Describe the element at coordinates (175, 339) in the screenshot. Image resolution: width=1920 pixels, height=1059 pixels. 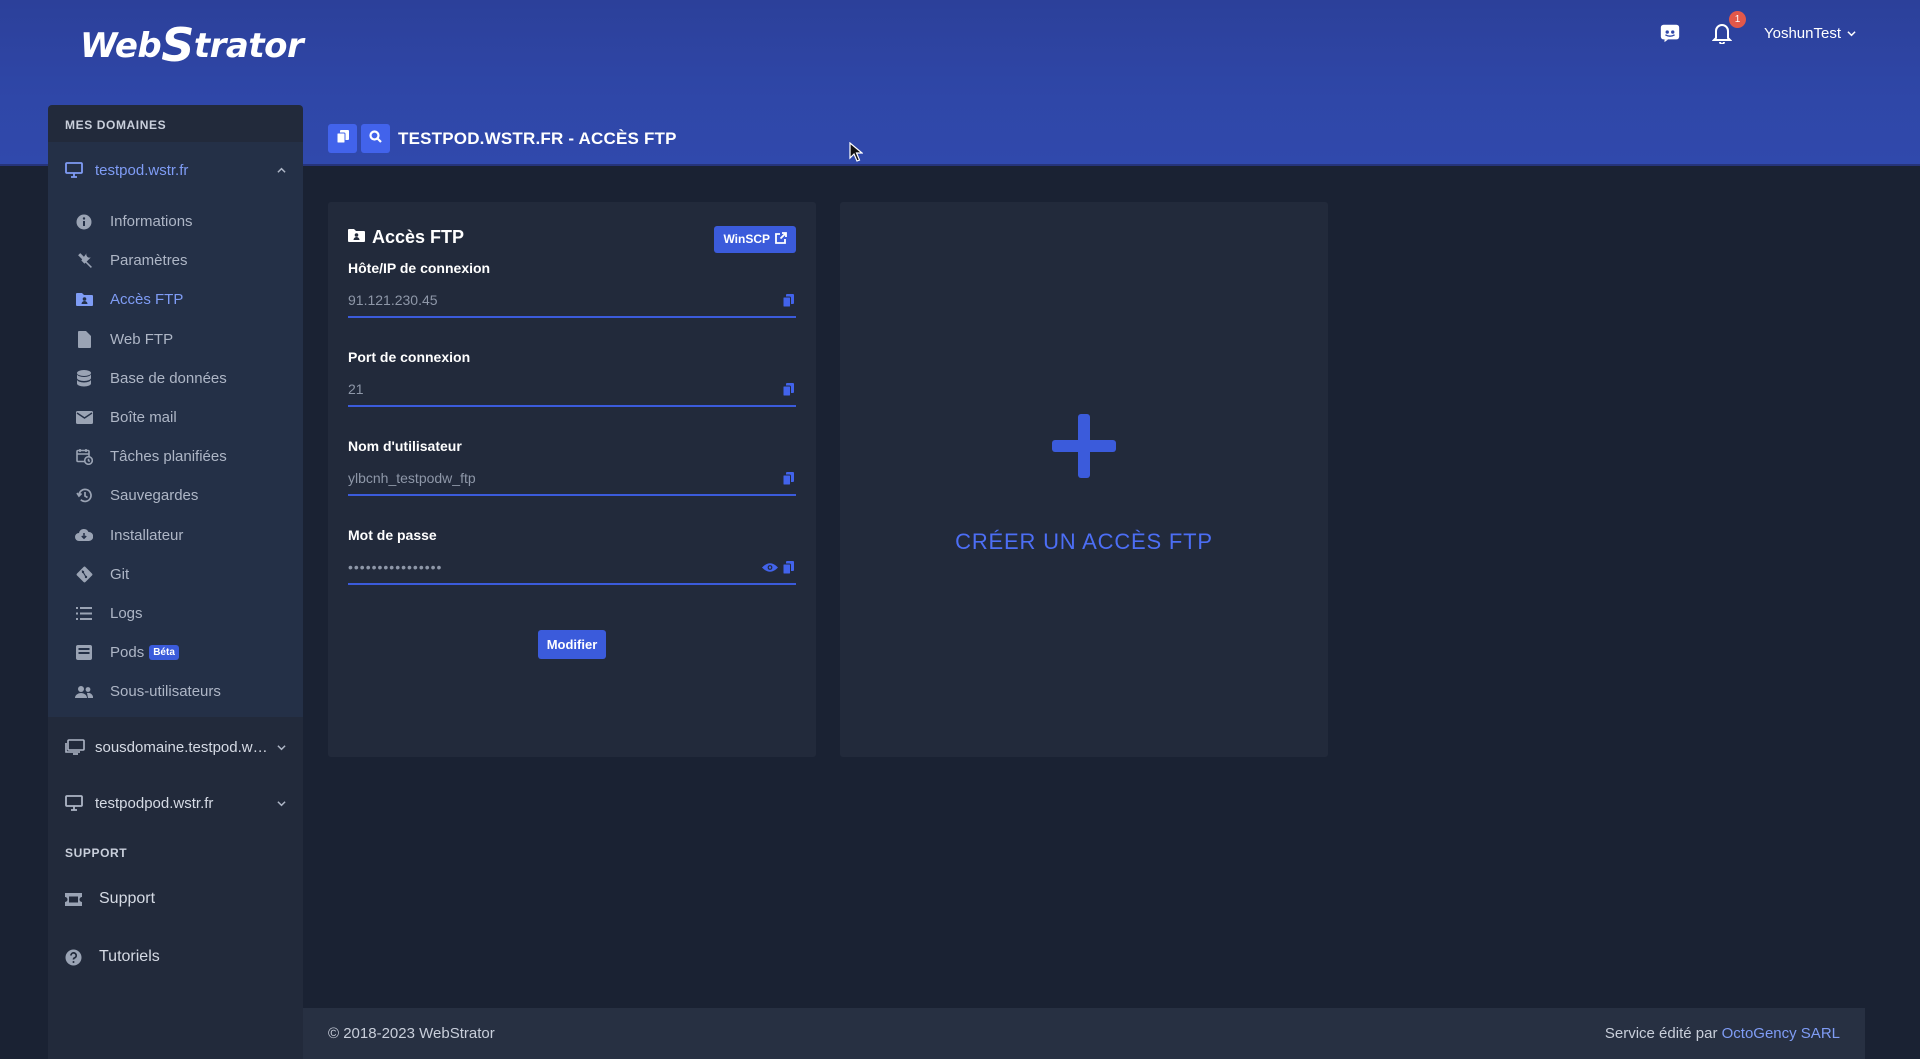
I see `sidebar-item-web-ftp: Web FTP` at that location.